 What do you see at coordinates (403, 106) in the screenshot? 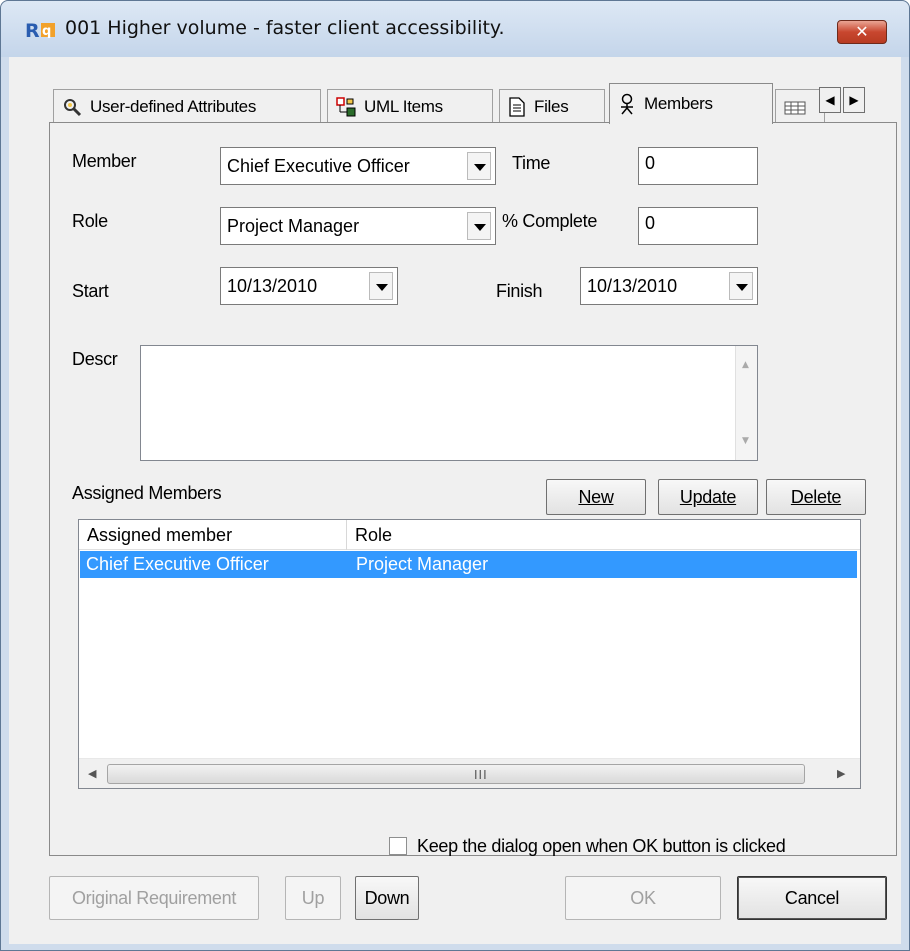
I see `tab-label: UML Items` at bounding box center [403, 106].